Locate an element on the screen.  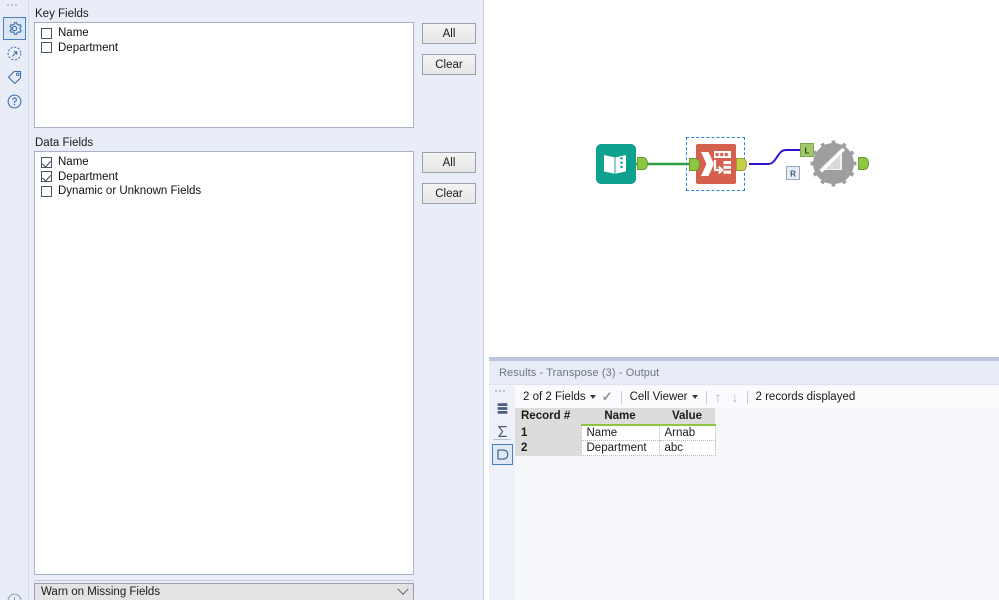
clock-circle-icon is located at coordinates (14, 596).